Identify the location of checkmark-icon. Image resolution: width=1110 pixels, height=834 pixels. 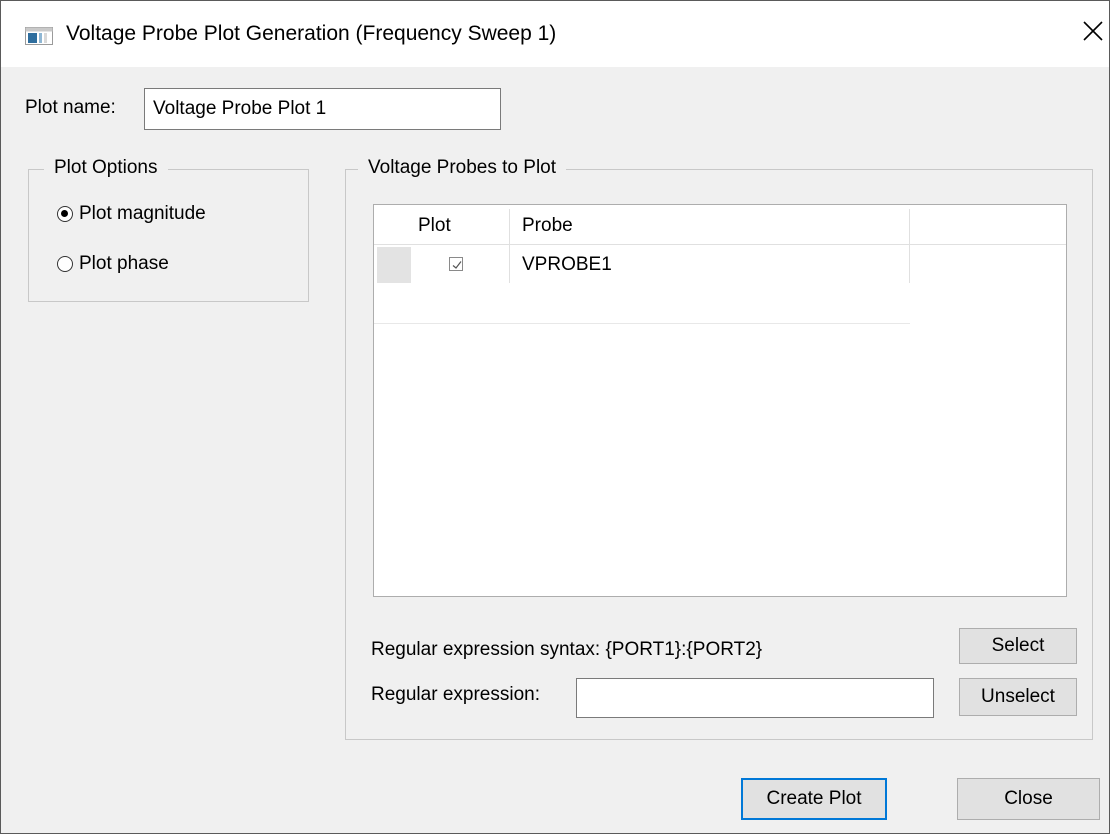
(457, 265).